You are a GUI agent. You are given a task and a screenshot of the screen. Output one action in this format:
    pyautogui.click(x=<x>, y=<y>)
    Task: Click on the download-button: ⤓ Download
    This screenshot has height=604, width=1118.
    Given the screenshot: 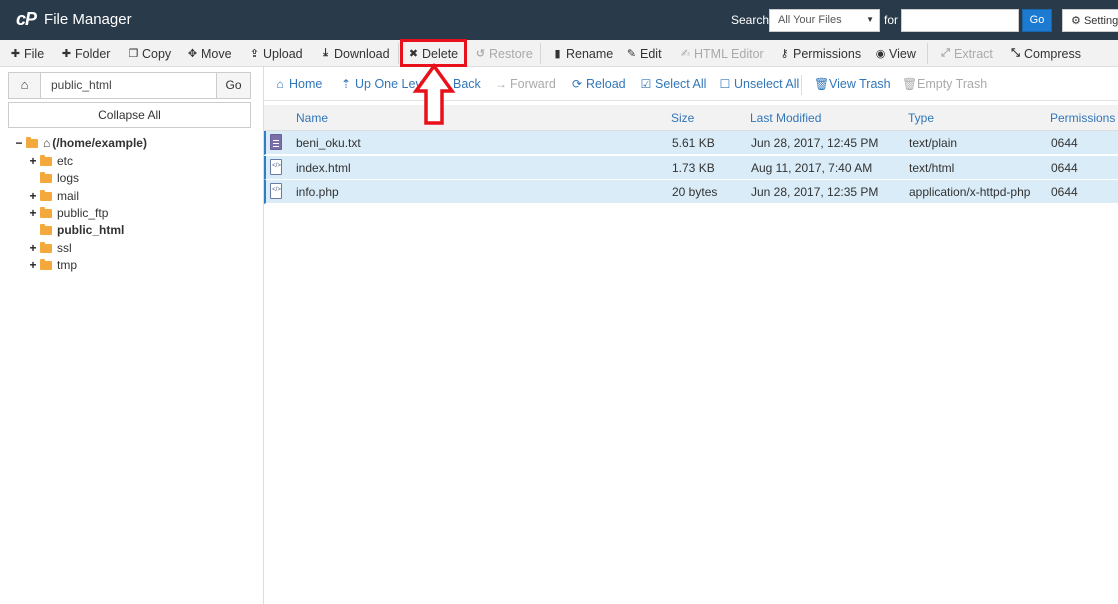 What is the action you would take?
    pyautogui.click(x=355, y=53)
    